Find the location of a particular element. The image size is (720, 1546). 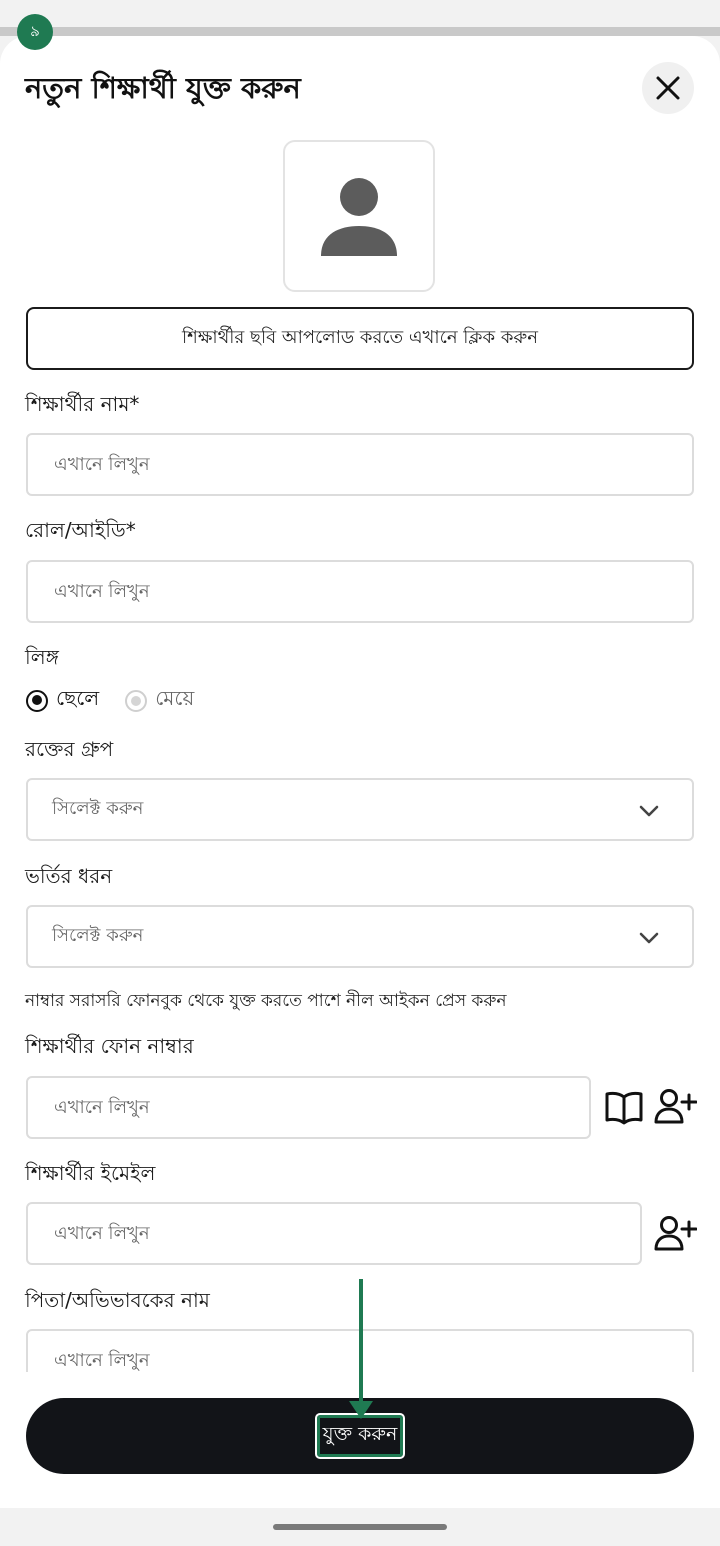

email-input is located at coordinates (346, 1233).